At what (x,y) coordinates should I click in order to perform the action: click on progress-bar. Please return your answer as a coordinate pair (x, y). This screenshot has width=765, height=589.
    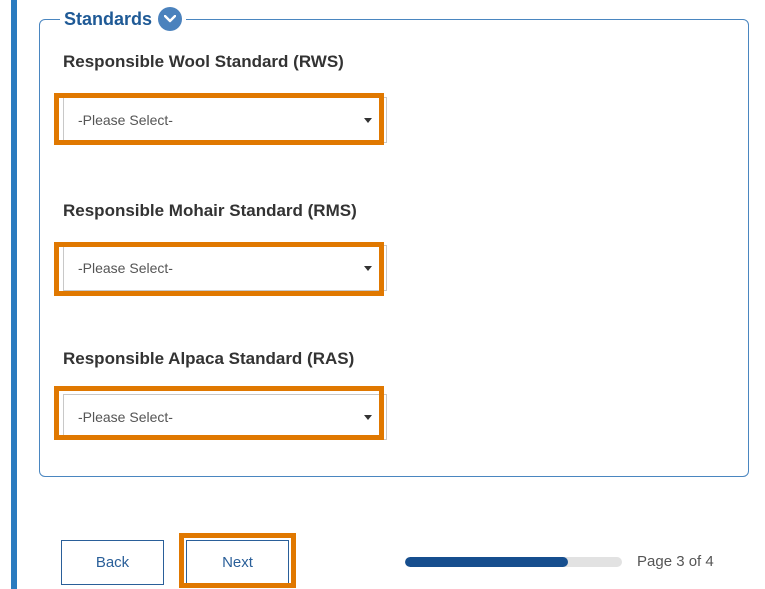
    Looking at the image, I should click on (513, 562).